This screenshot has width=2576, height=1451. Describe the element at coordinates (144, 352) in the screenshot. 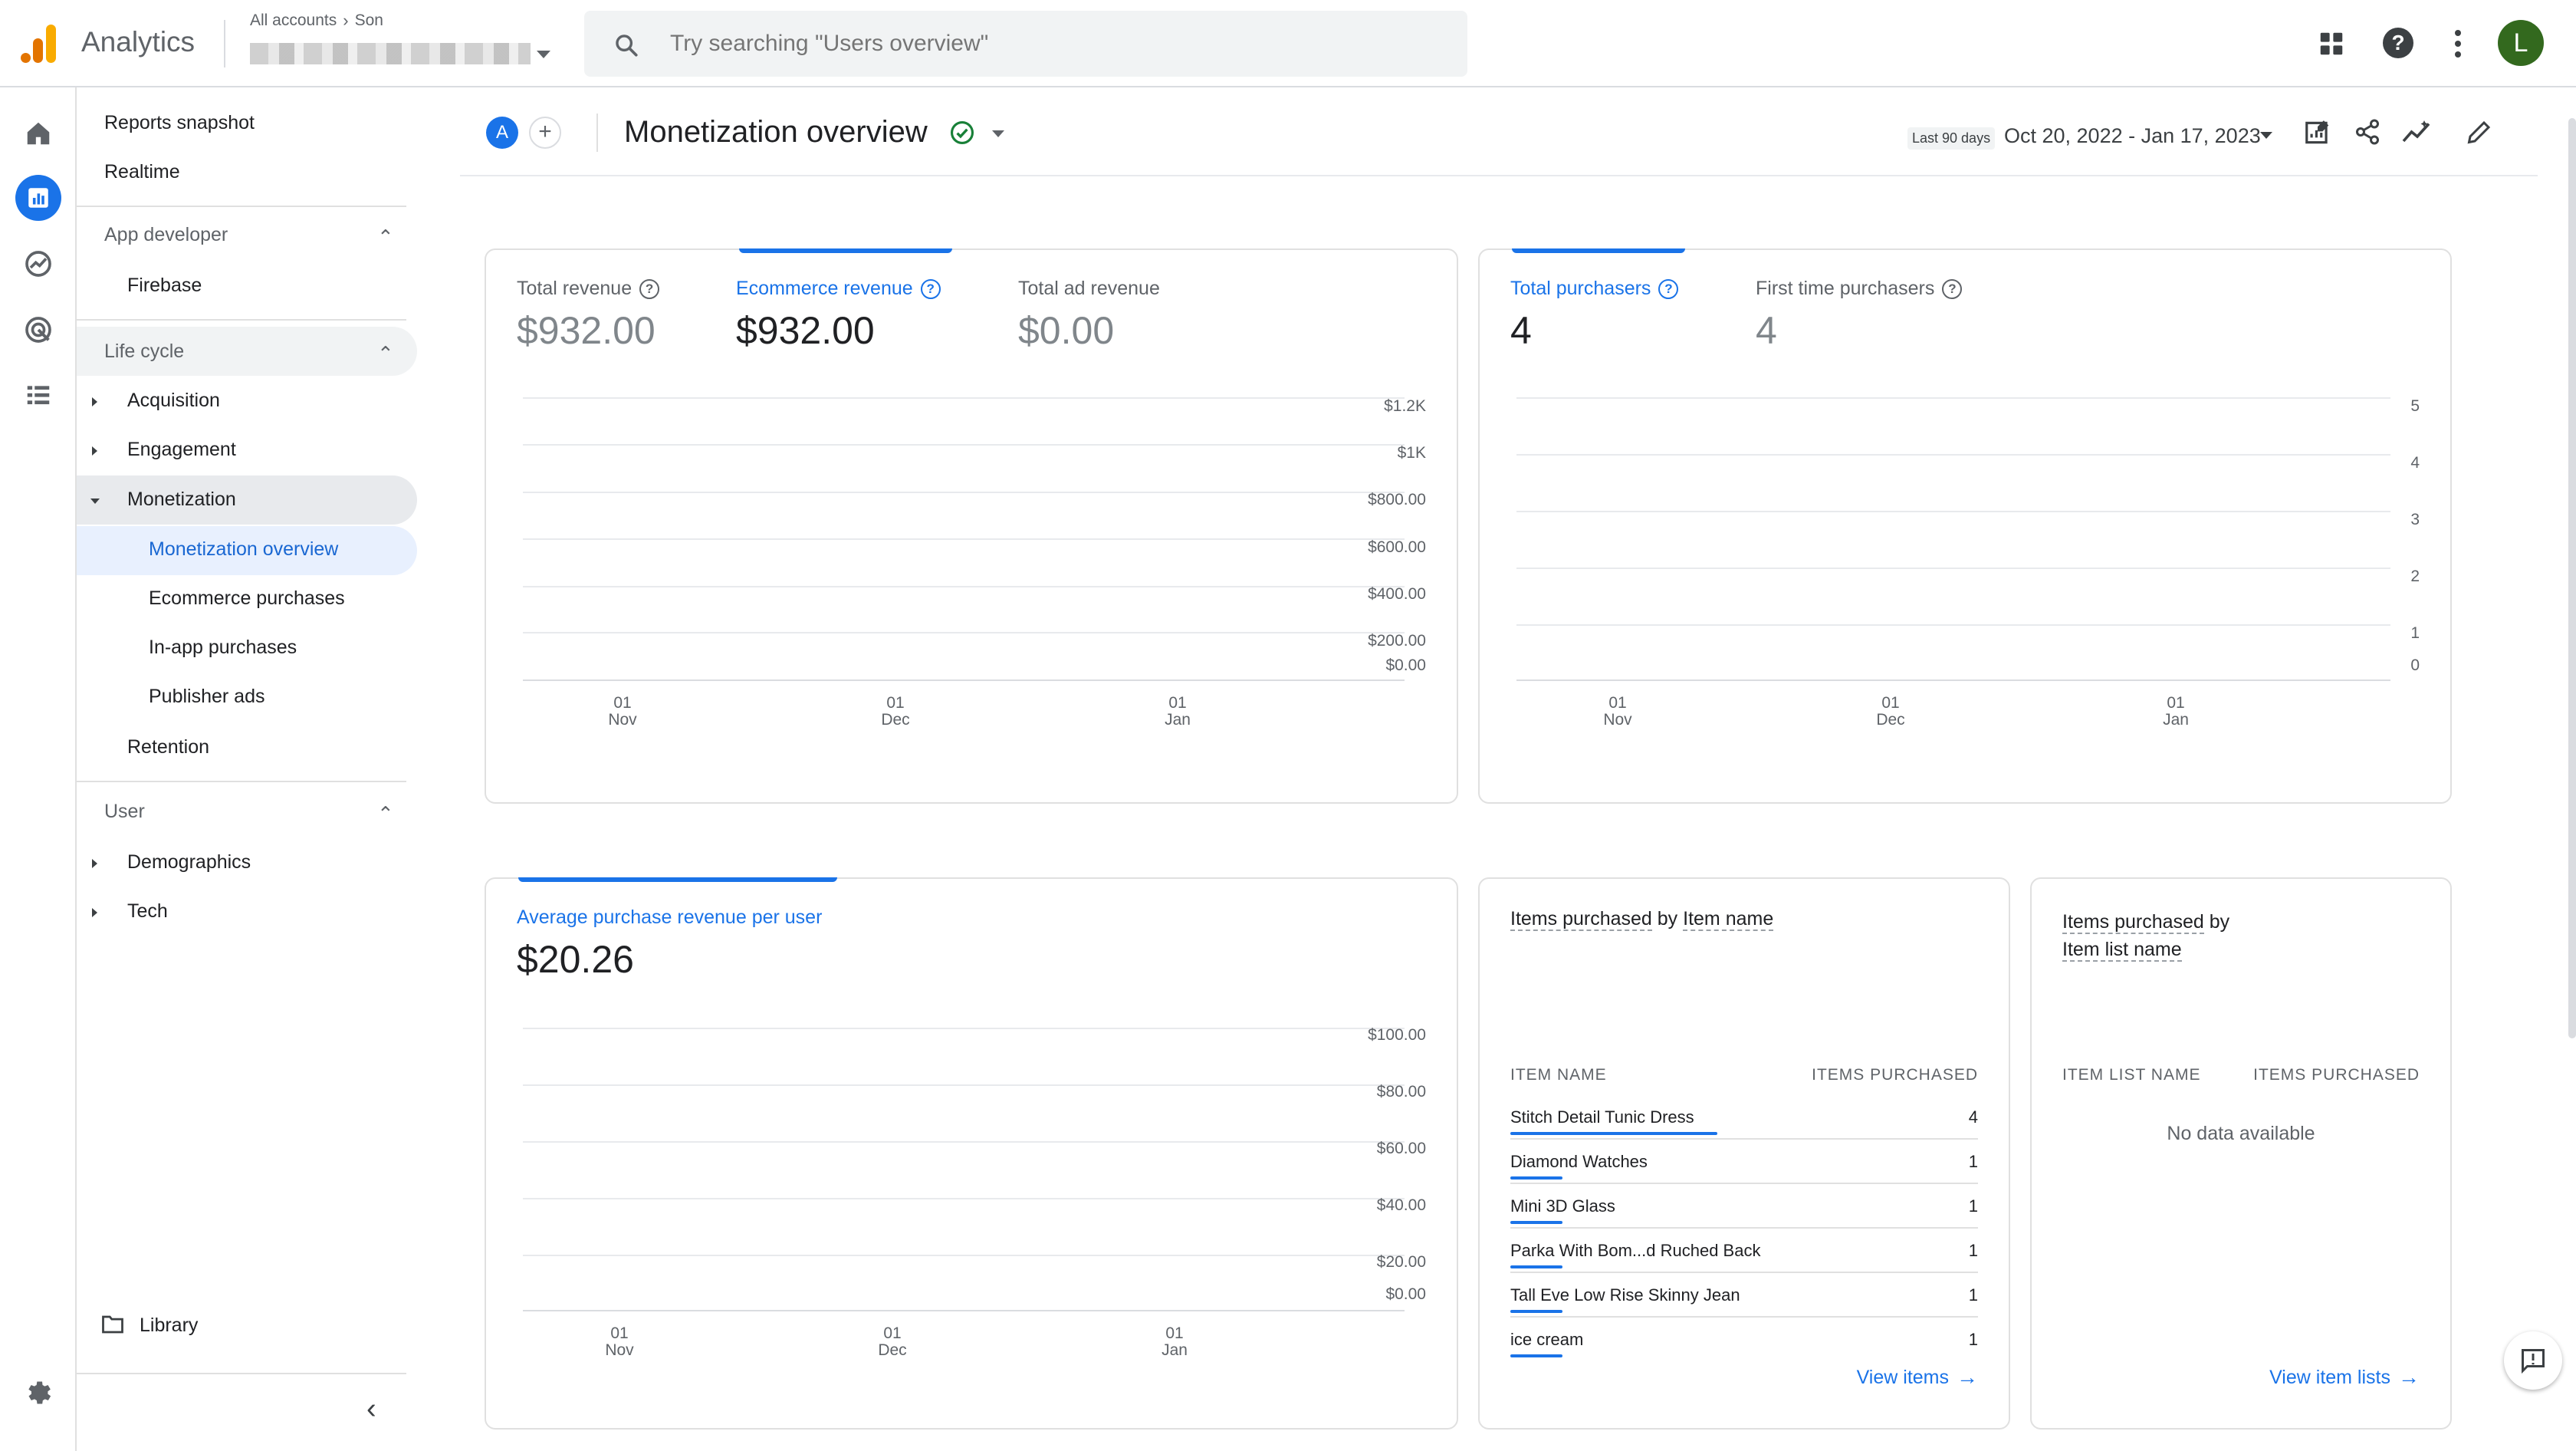

I see `nav-section-life-cycle: Life cycle` at that location.